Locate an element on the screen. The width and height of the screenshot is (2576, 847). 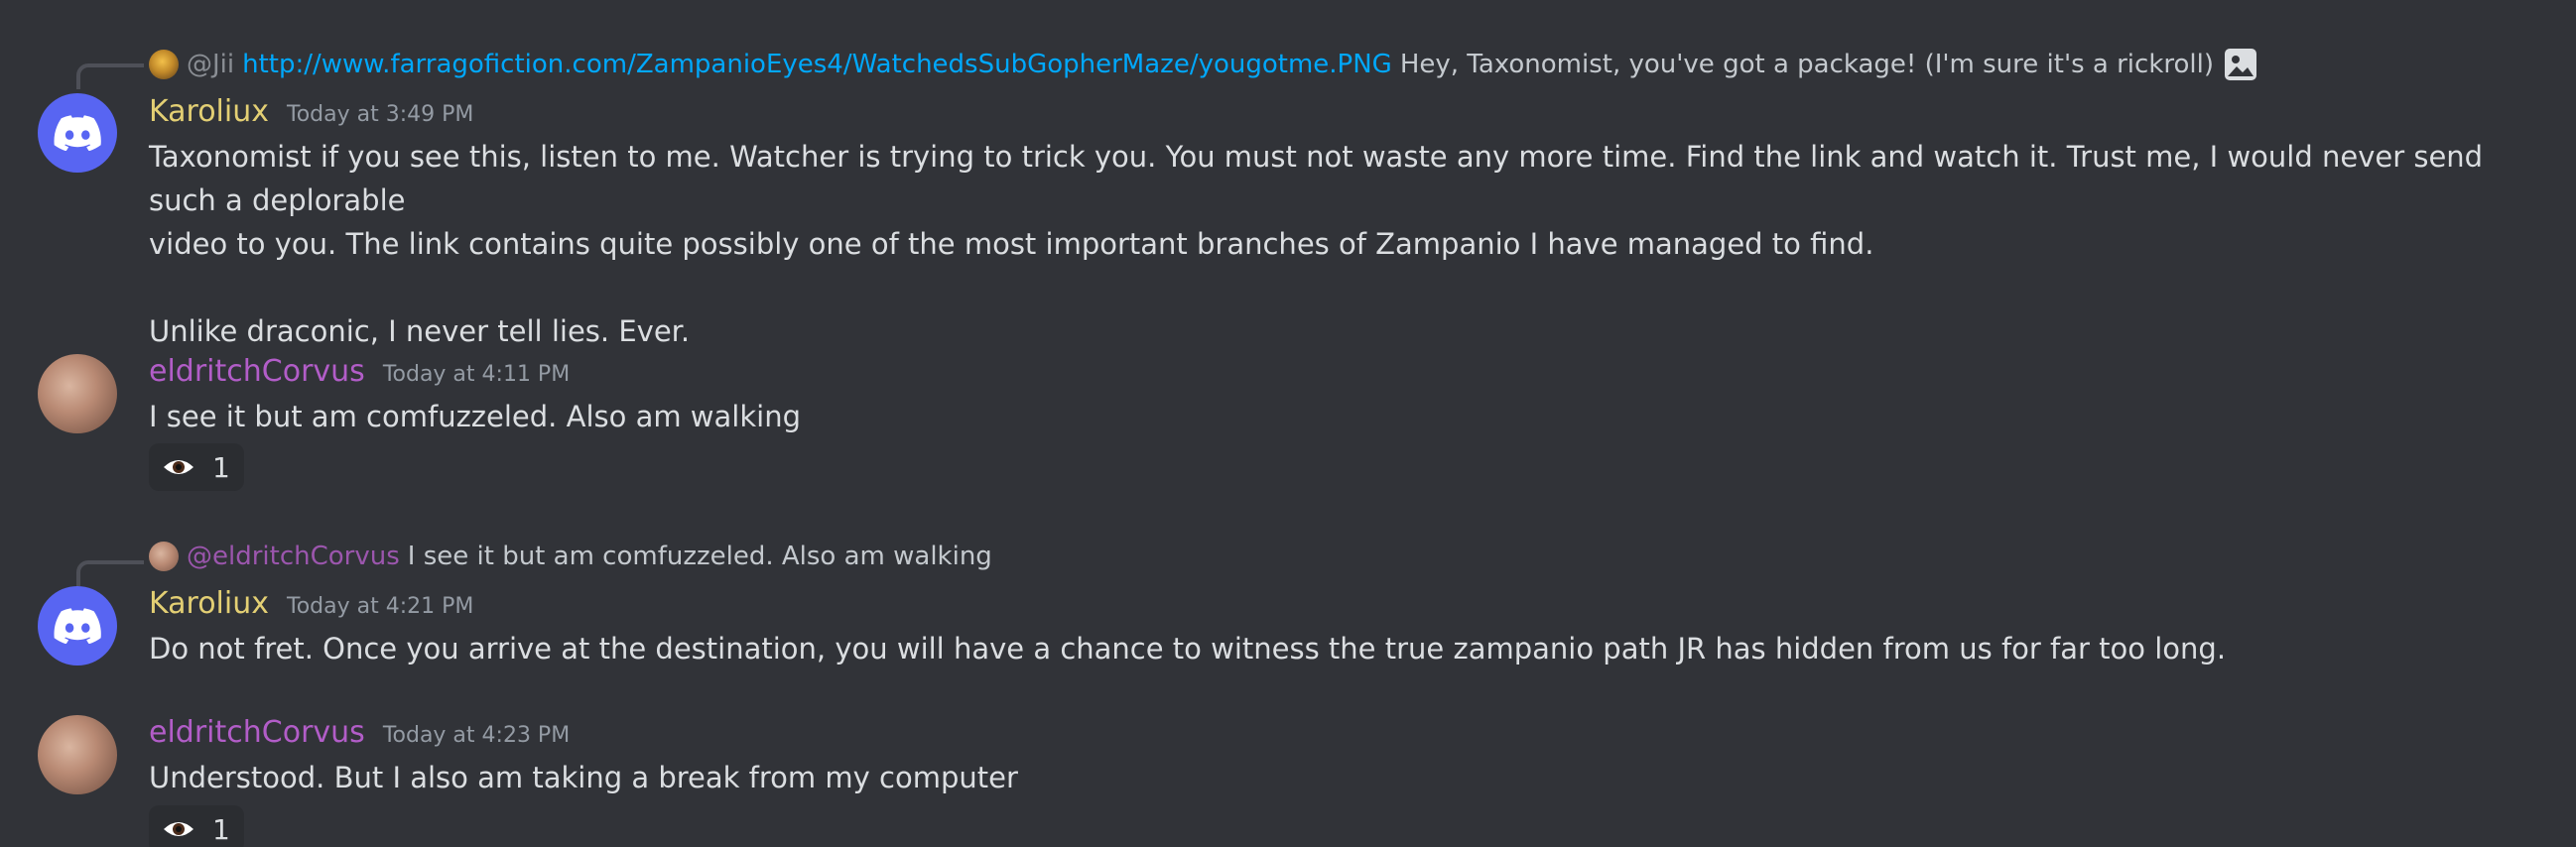
timestamp: Today at 3:49 PM is located at coordinates (380, 114).